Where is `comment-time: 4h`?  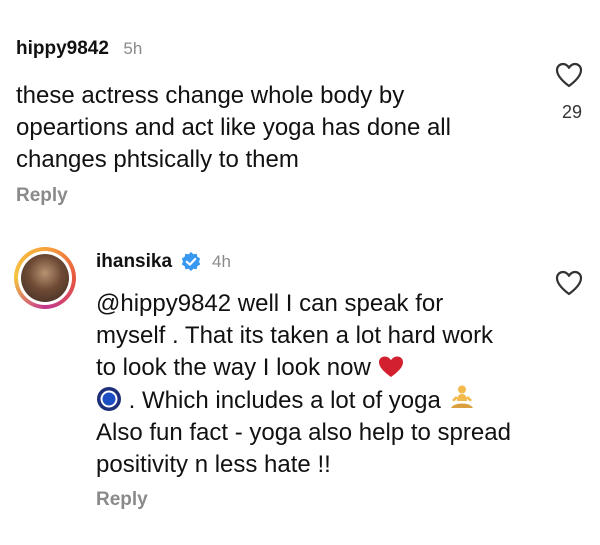
comment-time: 4h is located at coordinates (221, 261).